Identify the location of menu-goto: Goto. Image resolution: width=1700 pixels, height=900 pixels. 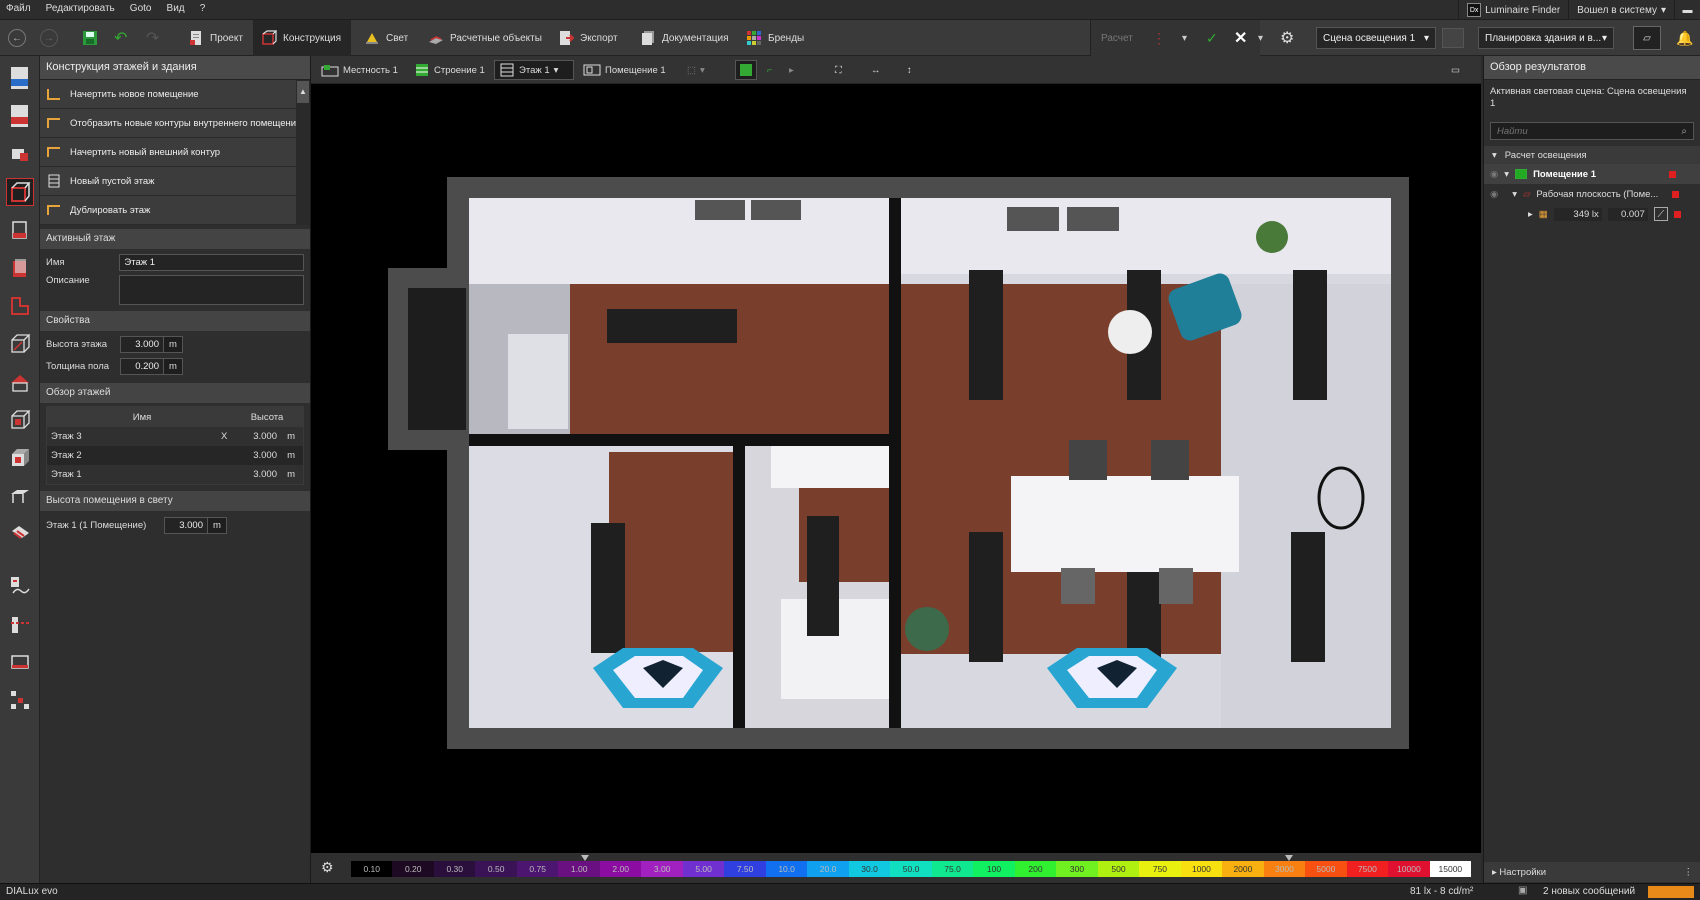
(141, 8).